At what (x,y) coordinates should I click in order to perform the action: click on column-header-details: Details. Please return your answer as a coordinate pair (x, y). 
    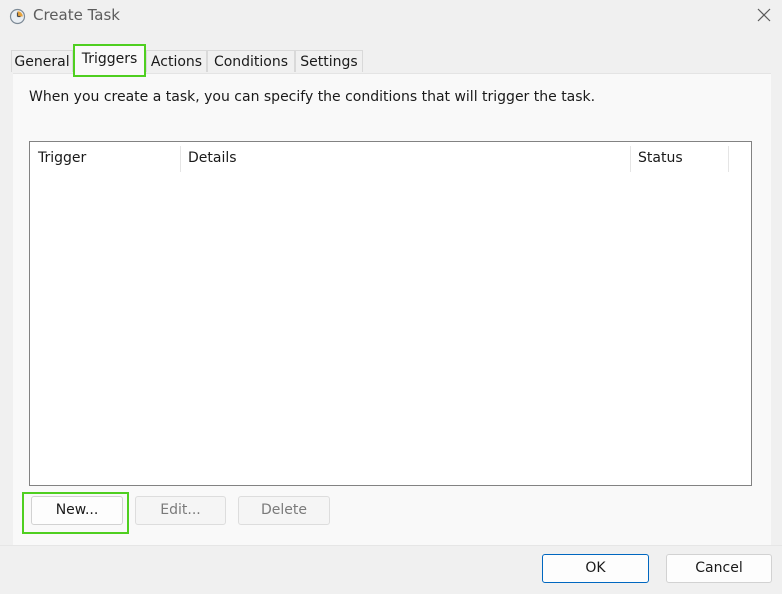
    Looking at the image, I should click on (405, 158).